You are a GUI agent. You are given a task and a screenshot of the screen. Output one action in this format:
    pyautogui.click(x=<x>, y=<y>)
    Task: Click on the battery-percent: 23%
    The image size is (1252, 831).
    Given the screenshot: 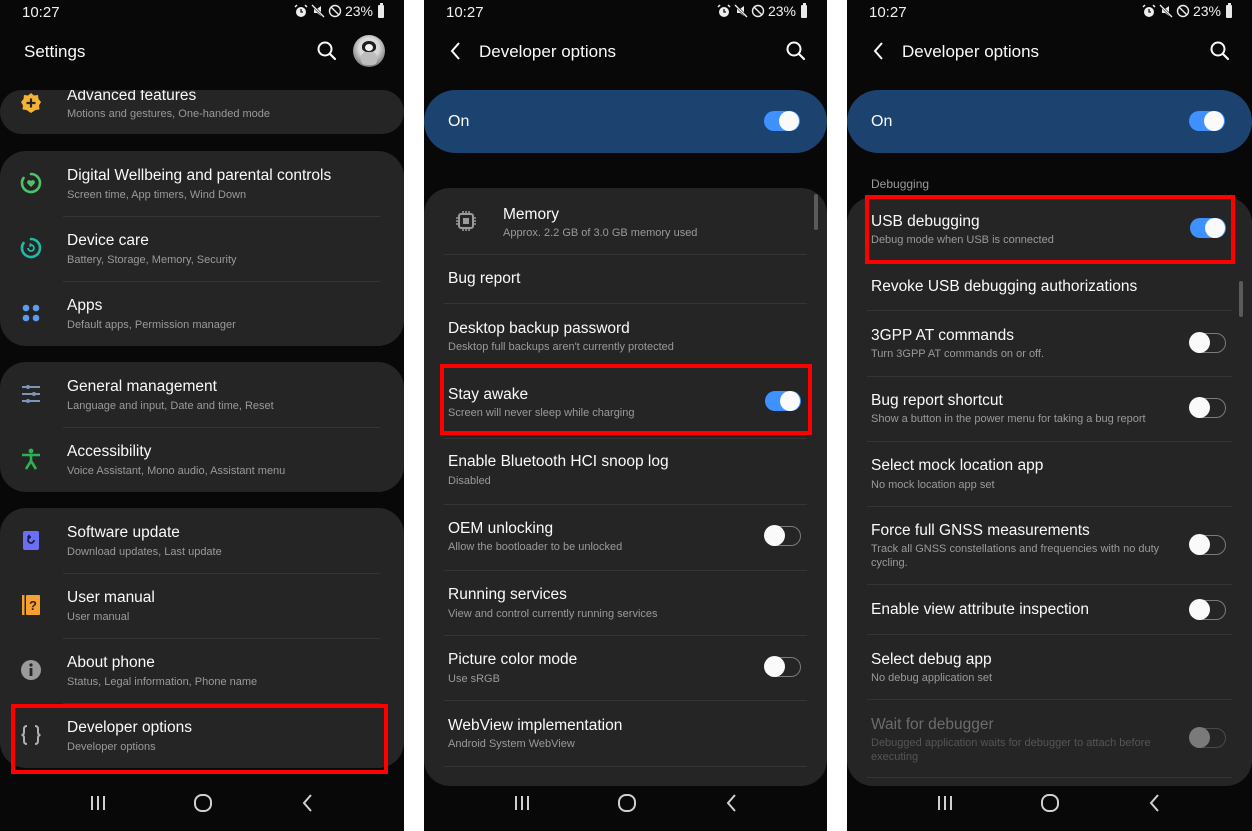 What is the action you would take?
    pyautogui.click(x=358, y=11)
    